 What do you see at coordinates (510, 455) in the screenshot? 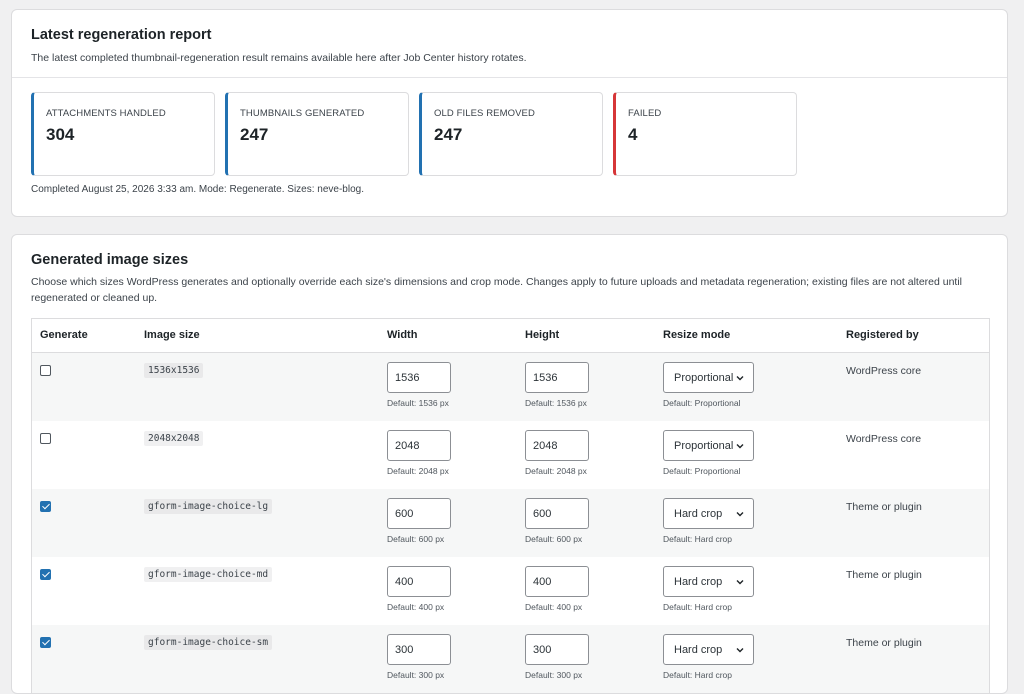
I see `table-row: 2048x2048 Default: 2048 px Default` at bounding box center [510, 455].